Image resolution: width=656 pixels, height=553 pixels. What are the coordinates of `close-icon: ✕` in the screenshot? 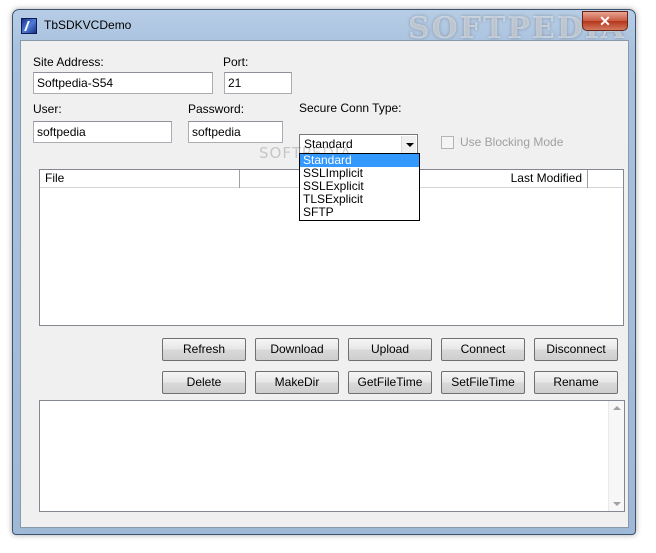 It's located at (605, 21).